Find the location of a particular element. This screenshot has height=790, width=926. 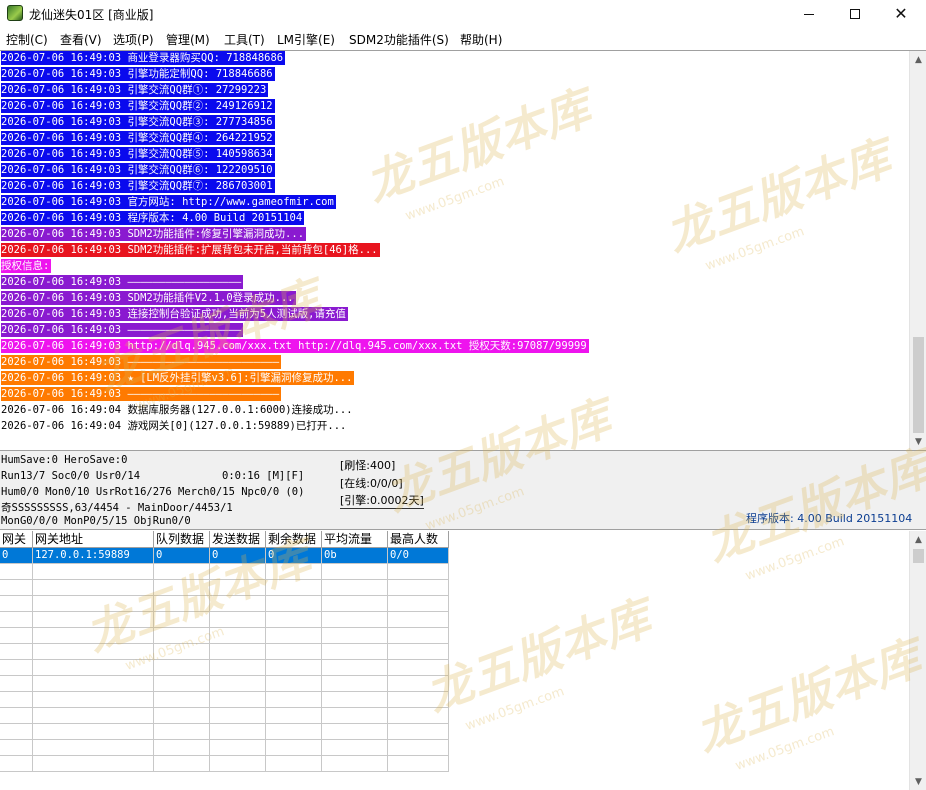

minimize-button is located at coordinates (809, 14).